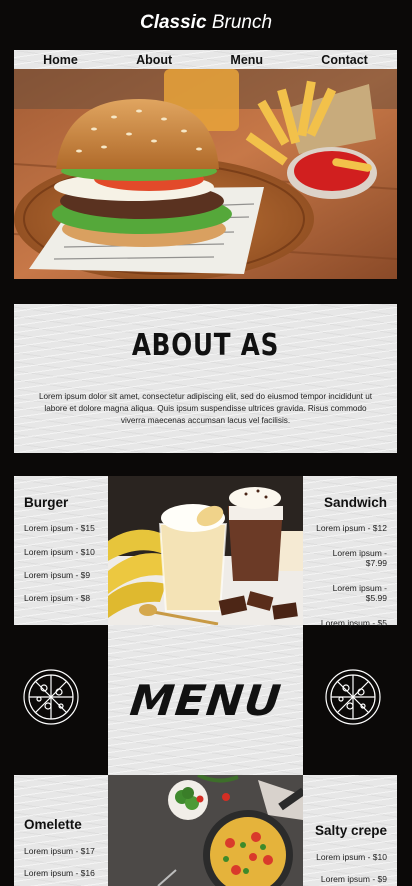 This screenshot has width=412, height=886. I want to click on crepe-title: Salty crepe, so click(350, 830).